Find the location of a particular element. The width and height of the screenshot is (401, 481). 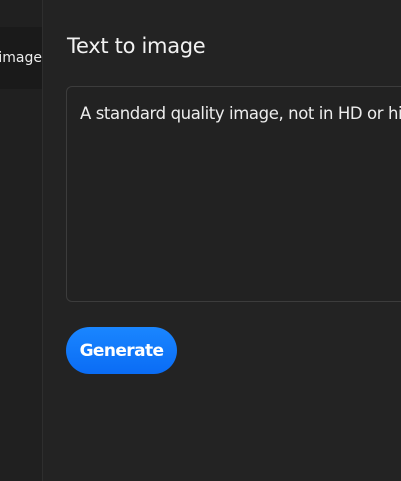

sidebar-item-label: Text to image is located at coordinates (21, 58).